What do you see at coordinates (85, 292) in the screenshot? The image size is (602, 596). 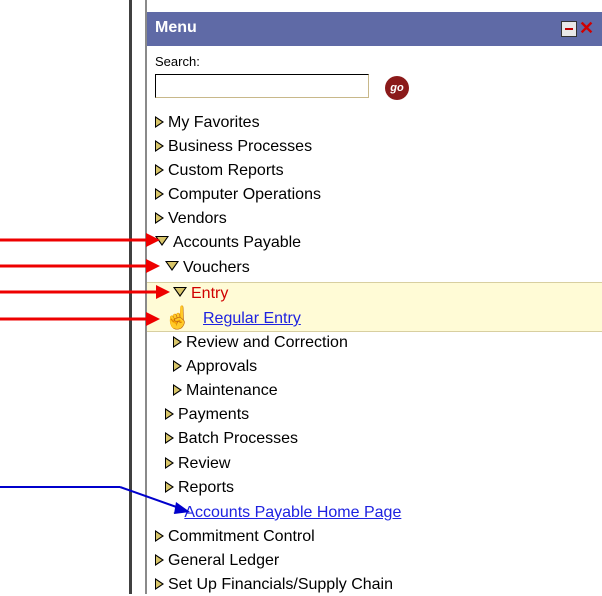 I see `red-arrow-entry` at bounding box center [85, 292].